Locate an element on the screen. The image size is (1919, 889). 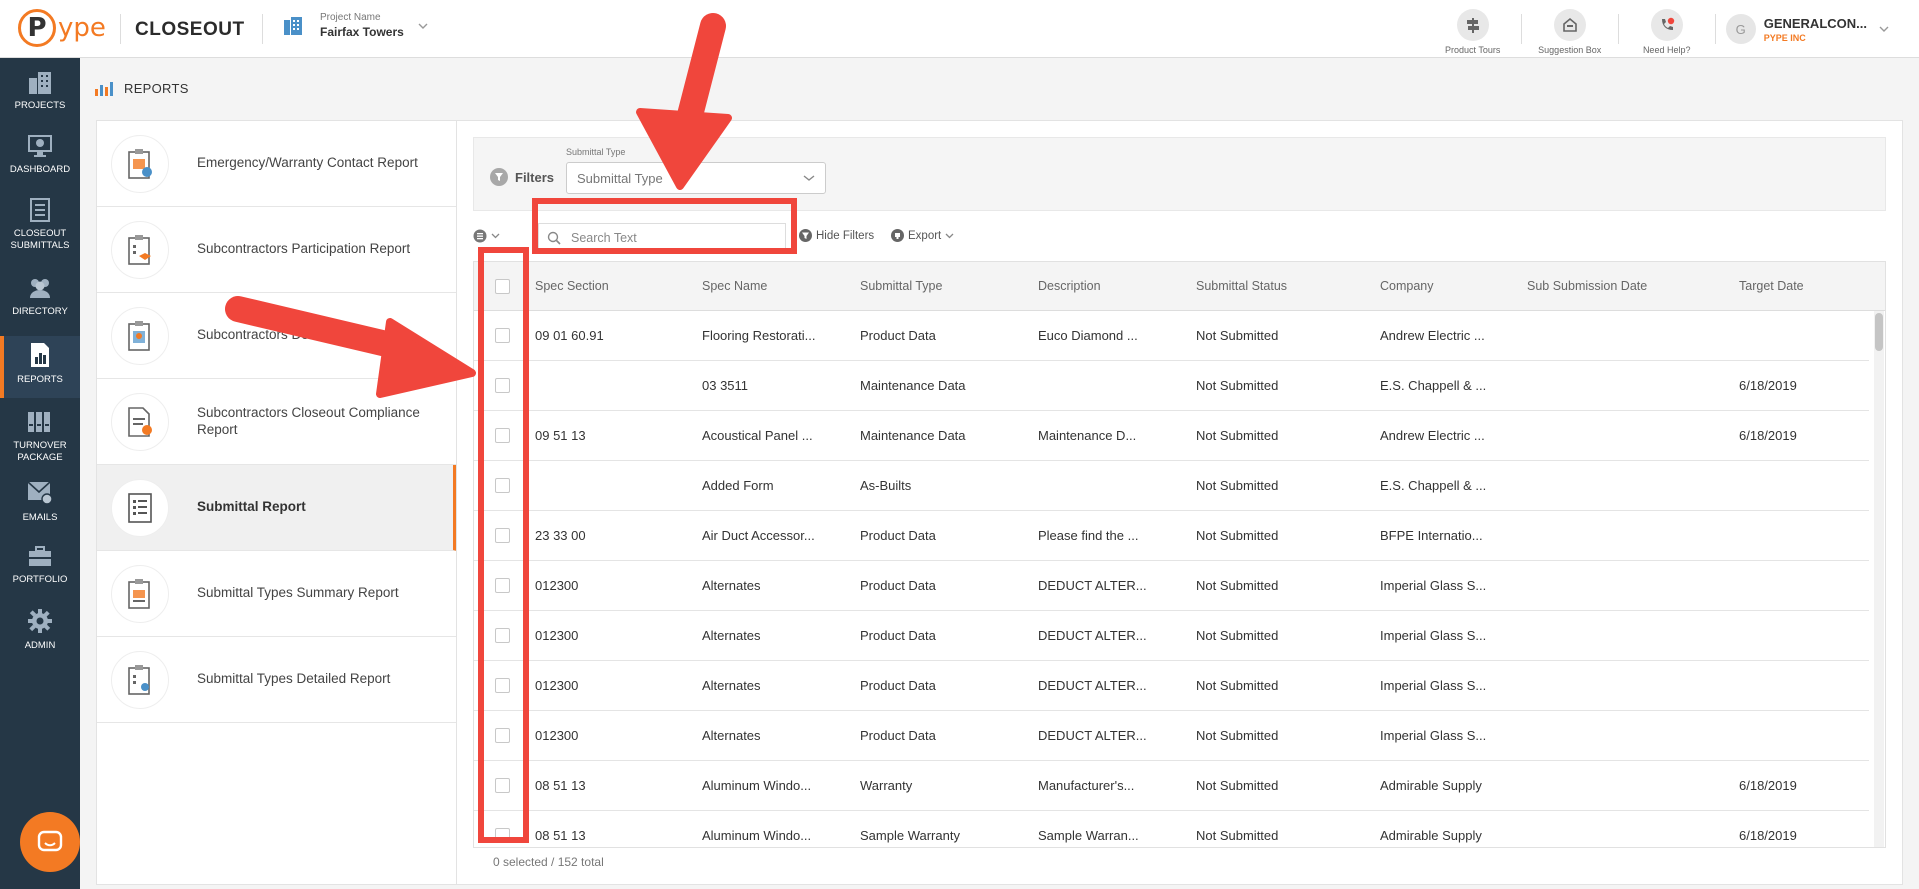
report-item-sub-document: Subcontractors Document Report is located at coordinates (277, 336).